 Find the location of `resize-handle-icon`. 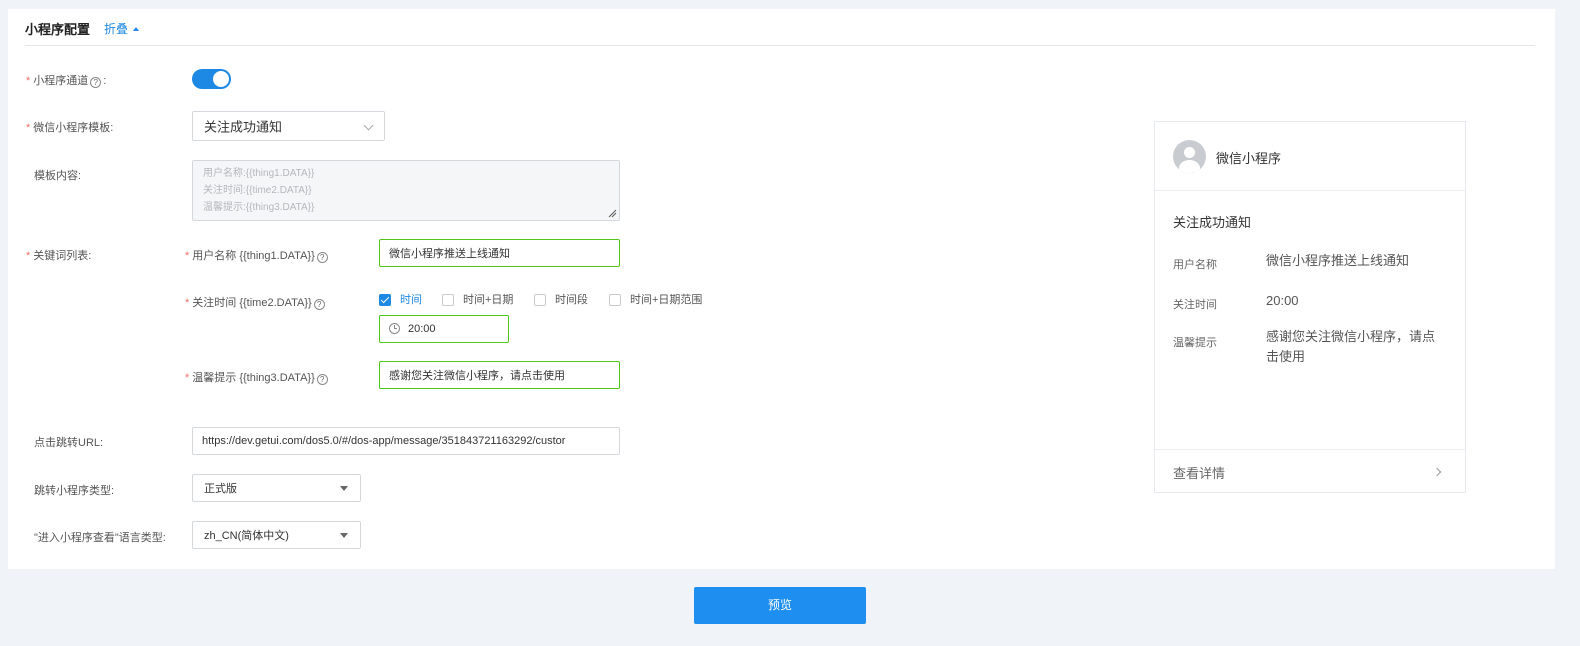

resize-handle-icon is located at coordinates (612, 213).